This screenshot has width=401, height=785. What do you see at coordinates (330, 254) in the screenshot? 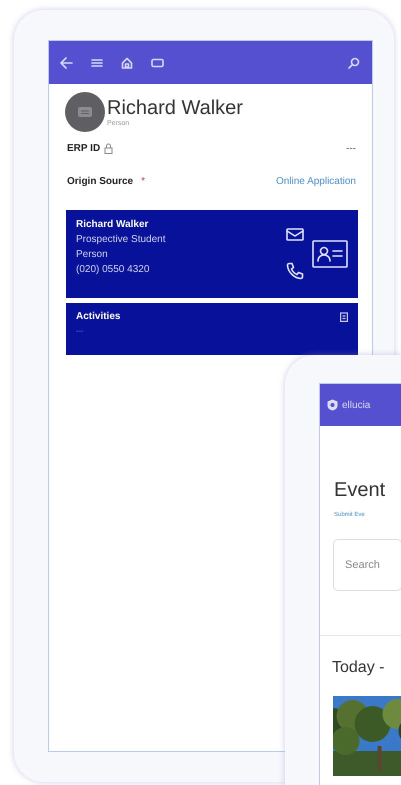
I see `contact-card-icon` at bounding box center [330, 254].